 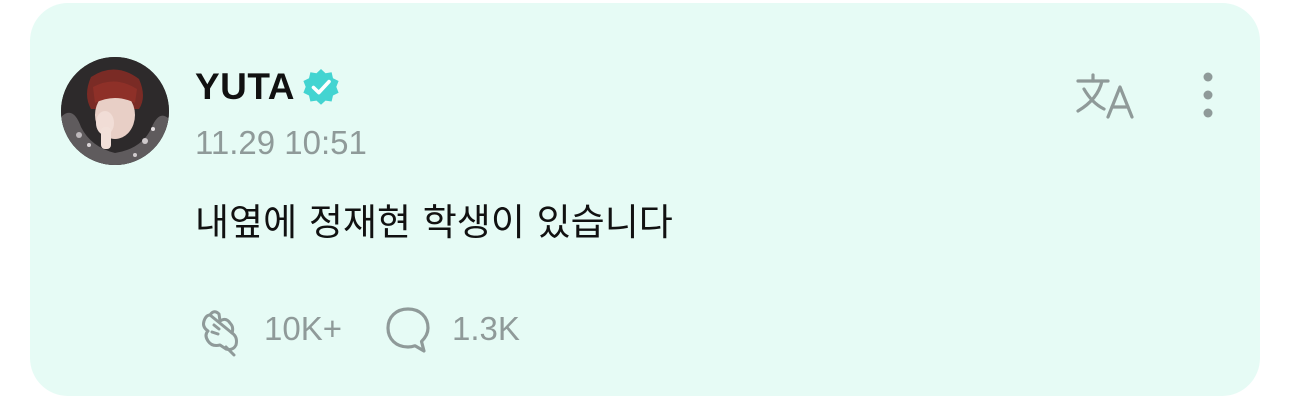 What do you see at coordinates (220, 329) in the screenshot?
I see `heart-hands-icon` at bounding box center [220, 329].